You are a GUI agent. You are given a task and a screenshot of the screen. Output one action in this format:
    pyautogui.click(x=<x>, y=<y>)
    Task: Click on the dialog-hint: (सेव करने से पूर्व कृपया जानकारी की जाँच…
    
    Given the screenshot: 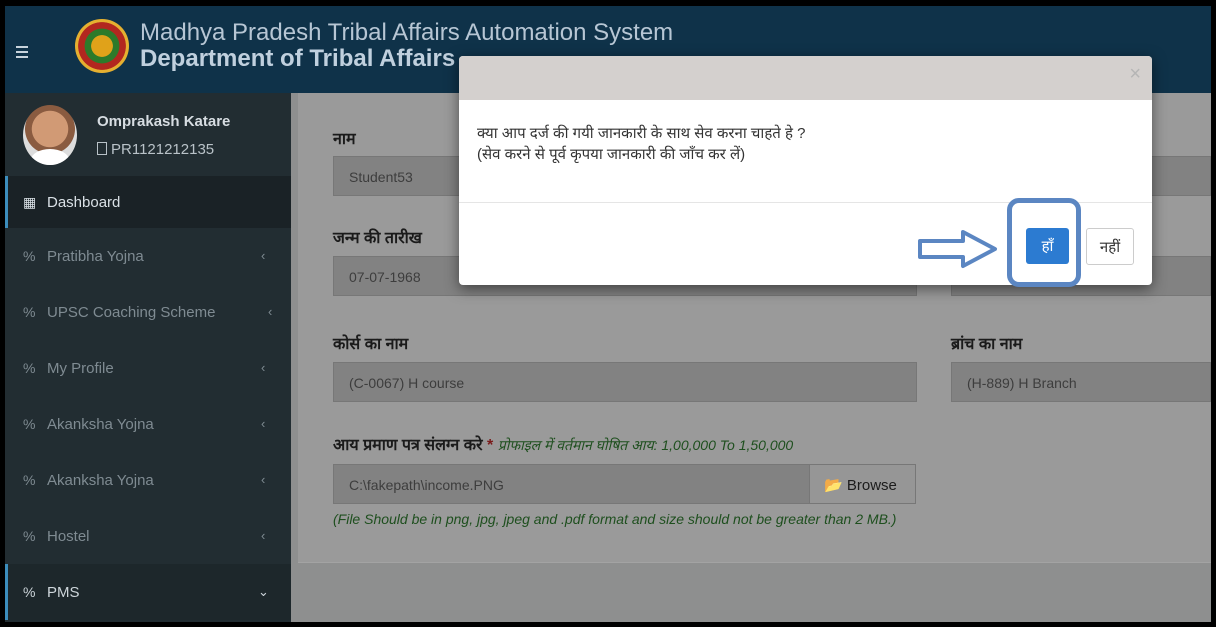 What is the action you would take?
    pyautogui.click(x=611, y=154)
    